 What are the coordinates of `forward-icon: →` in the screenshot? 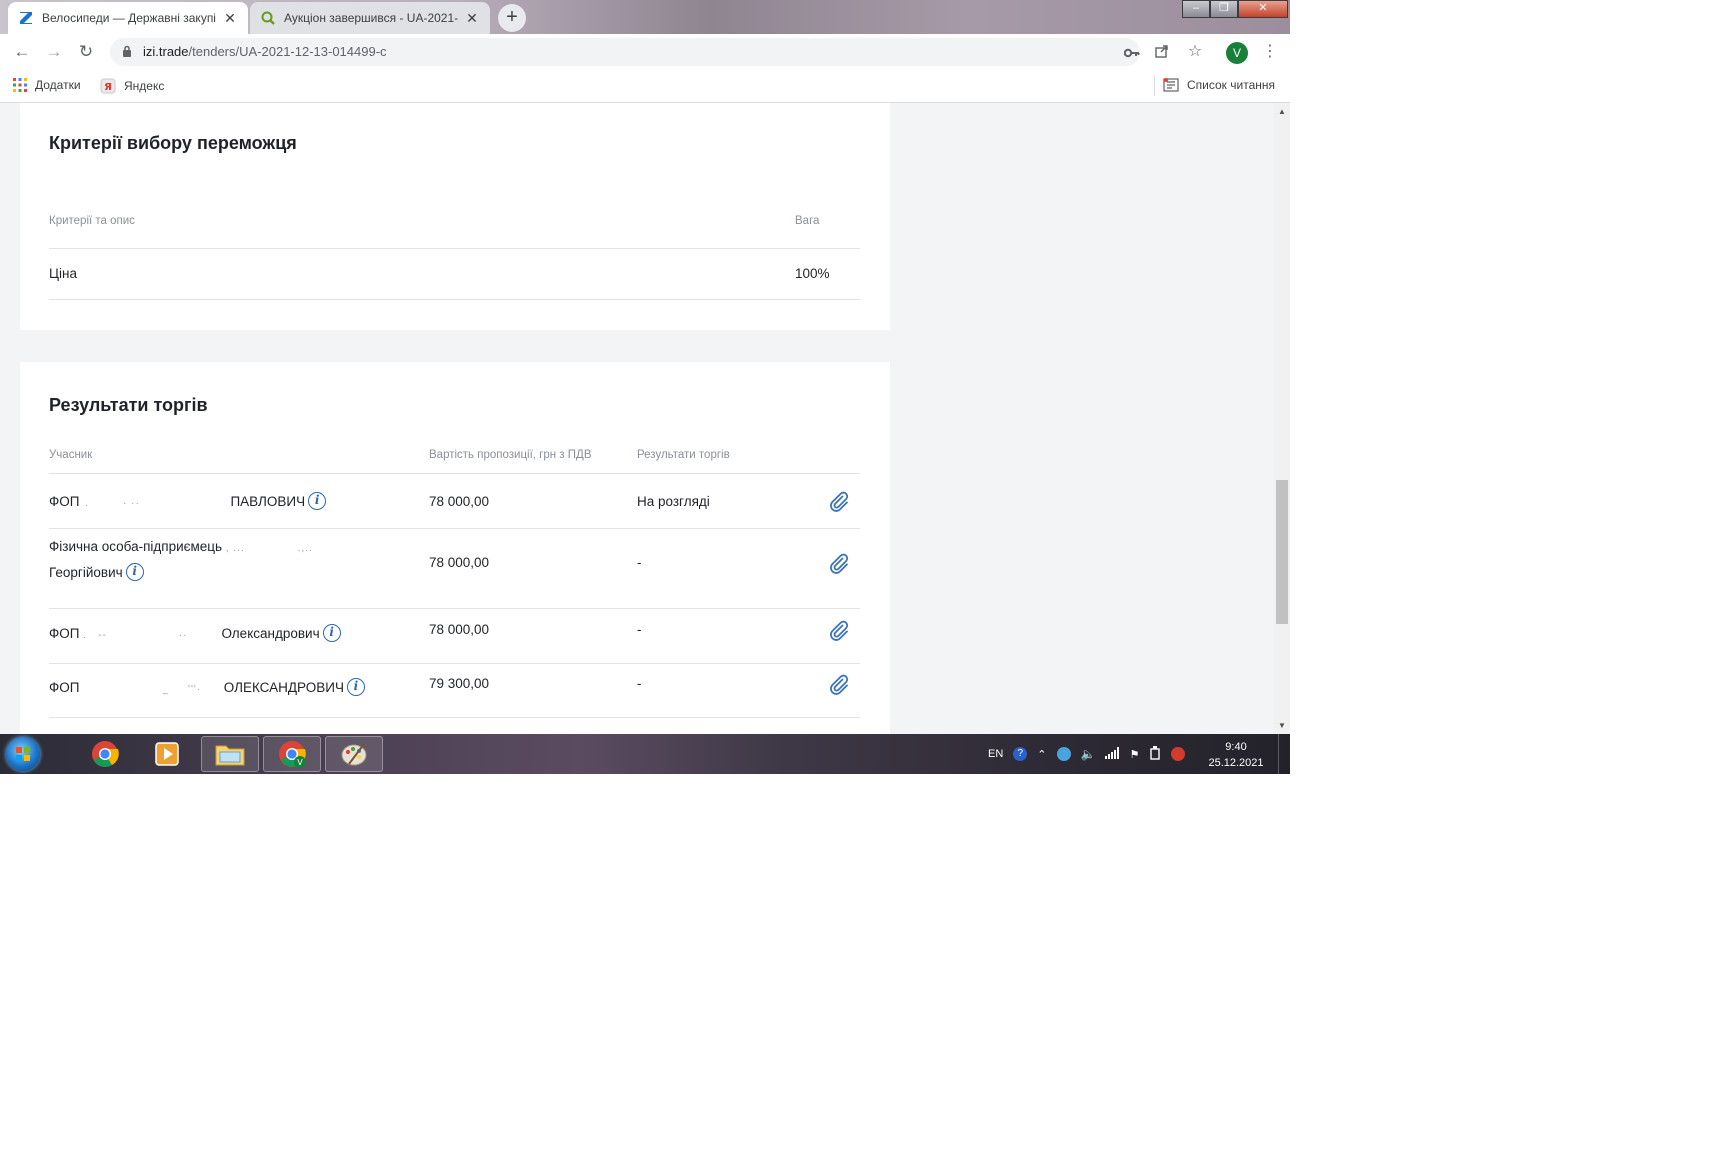 It's located at (54, 52).